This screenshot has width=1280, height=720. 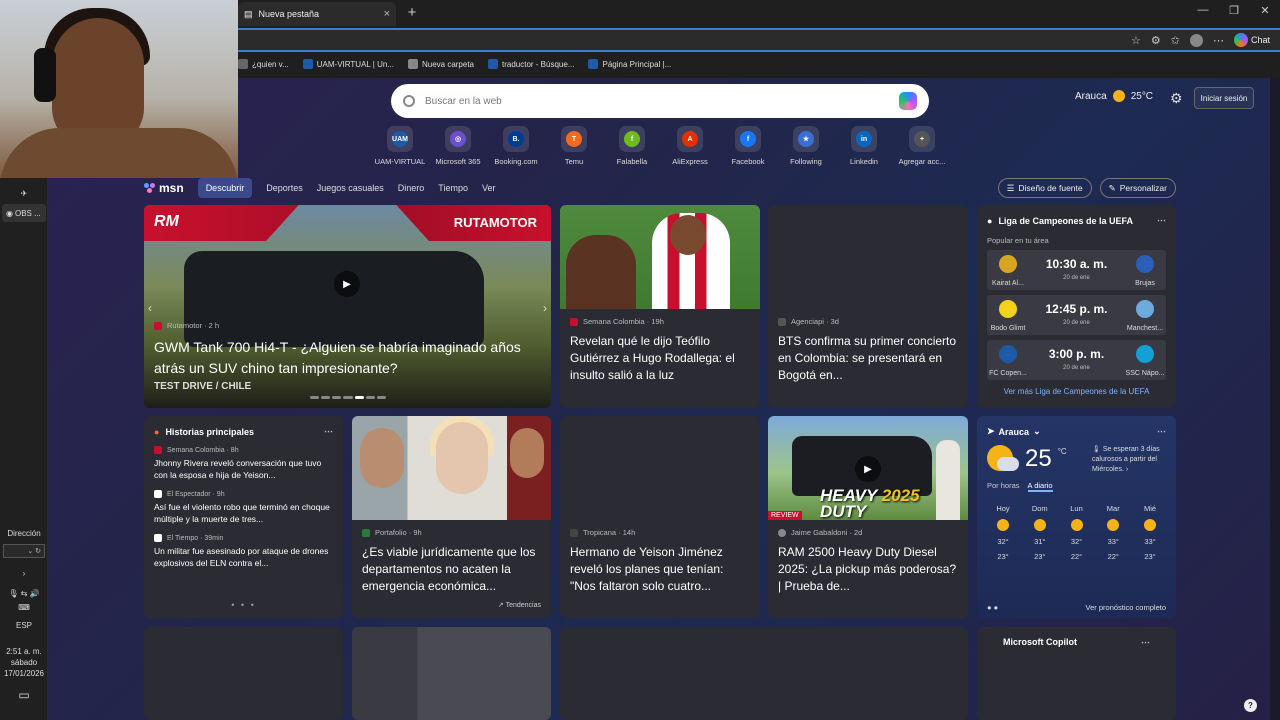 I want to click on notifications-icon: ▭, so click(x=24, y=695).